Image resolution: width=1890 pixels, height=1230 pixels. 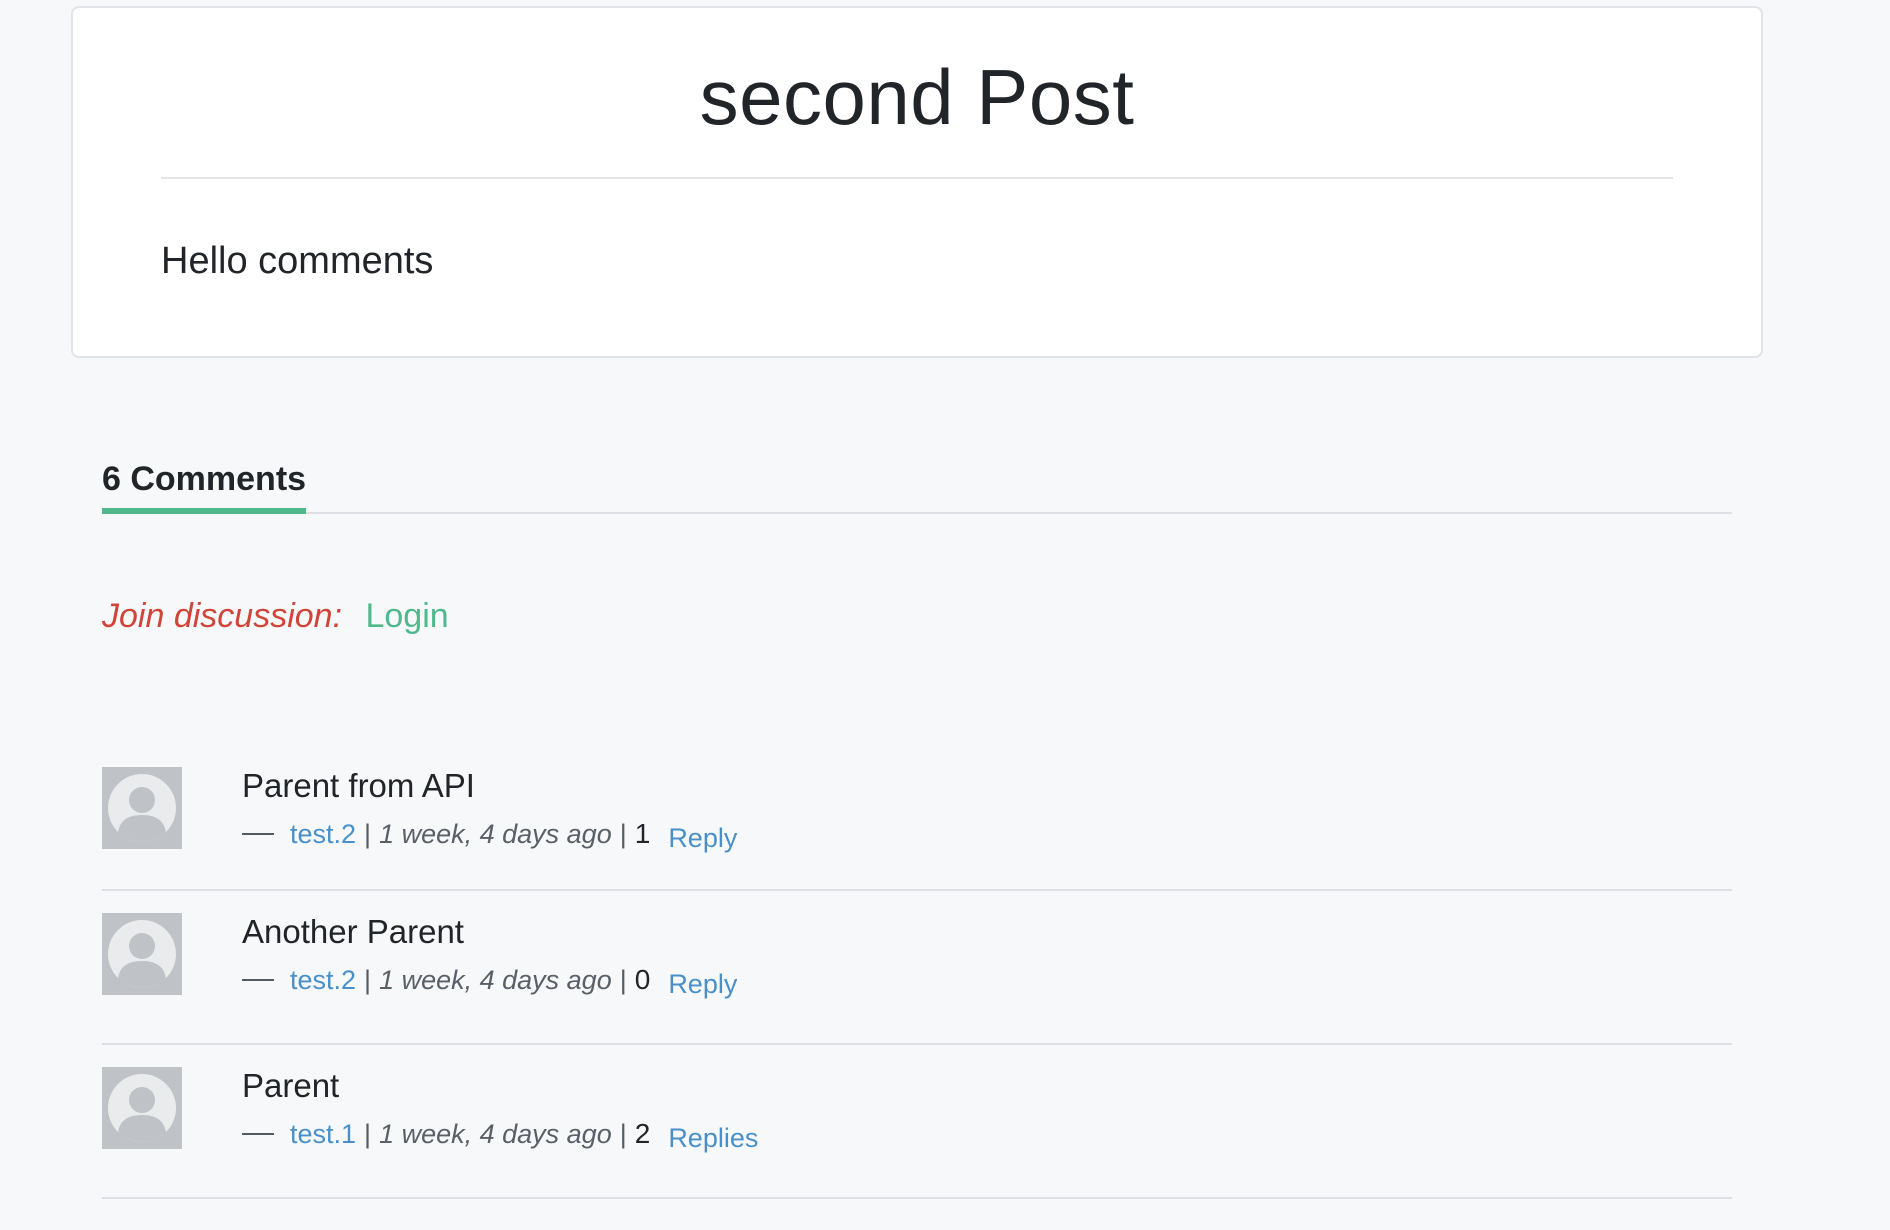 I want to click on replies-button: Replies, so click(x=713, y=1138).